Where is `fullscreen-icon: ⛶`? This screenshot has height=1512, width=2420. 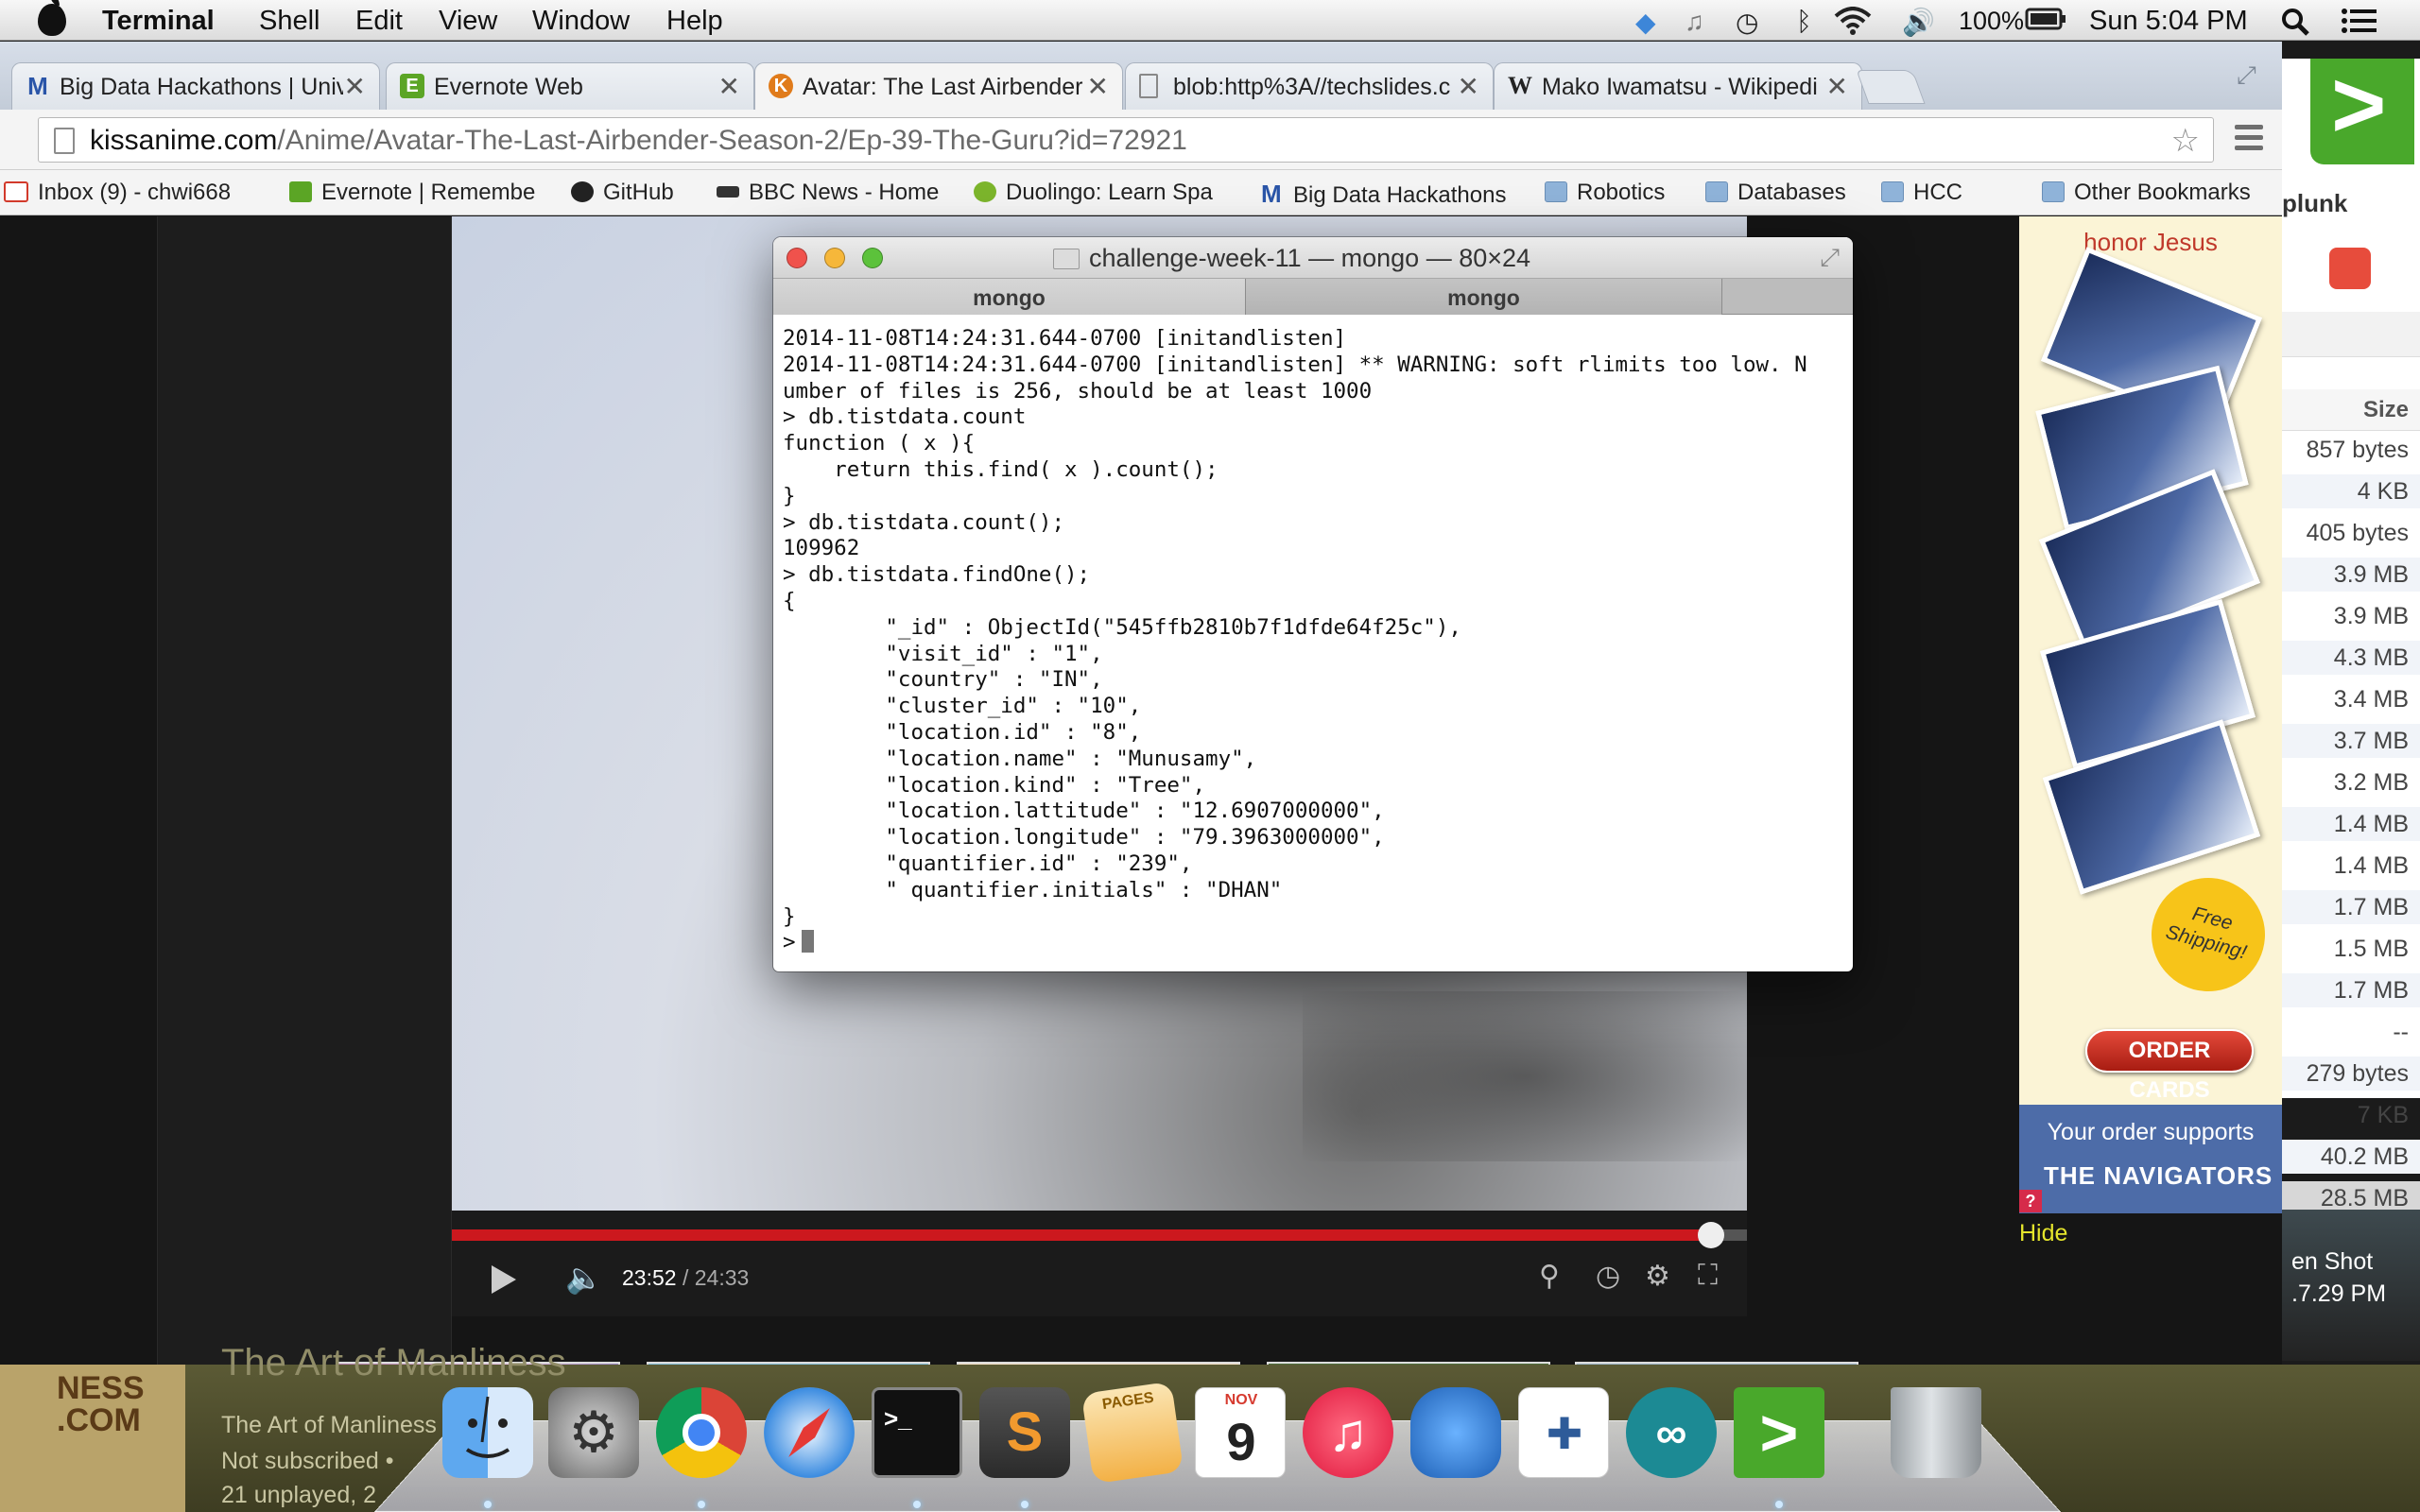 fullscreen-icon: ⛶ is located at coordinates (1708, 1276).